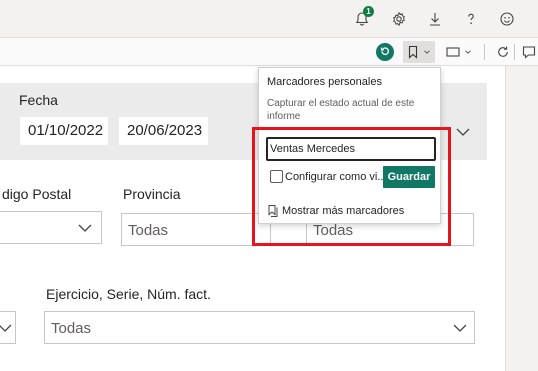  What do you see at coordinates (503, 52) in the screenshot?
I see `refresh-icon` at bounding box center [503, 52].